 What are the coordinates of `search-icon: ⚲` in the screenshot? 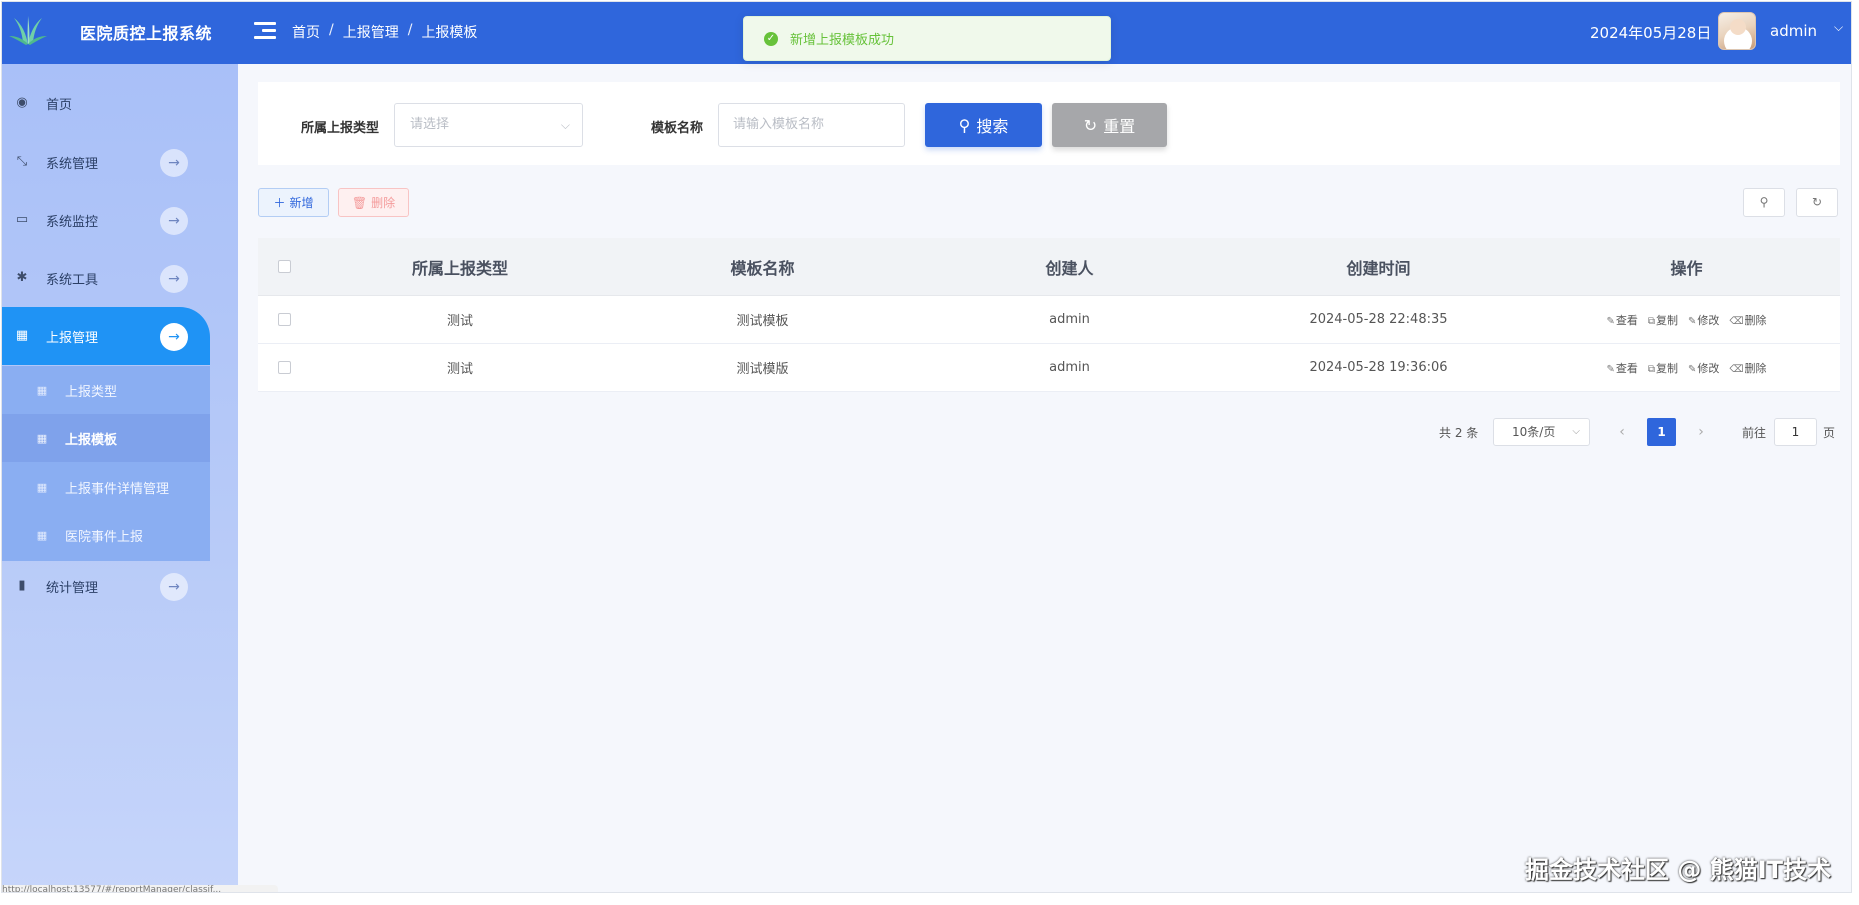 It's located at (1764, 202).